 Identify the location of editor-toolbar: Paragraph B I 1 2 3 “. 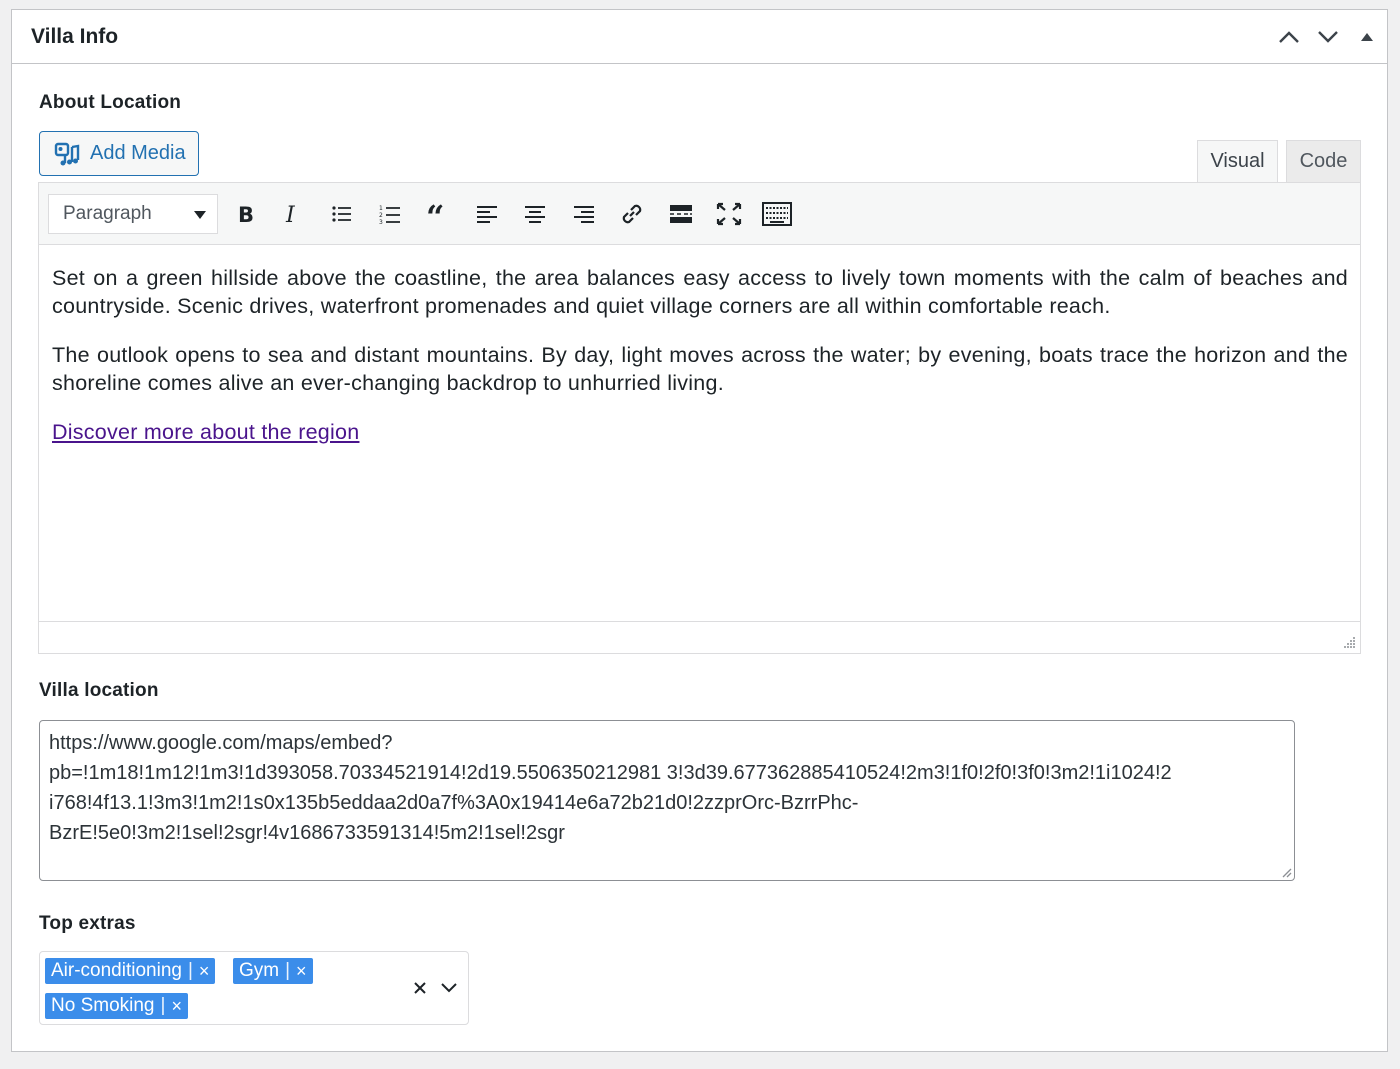
(699, 214).